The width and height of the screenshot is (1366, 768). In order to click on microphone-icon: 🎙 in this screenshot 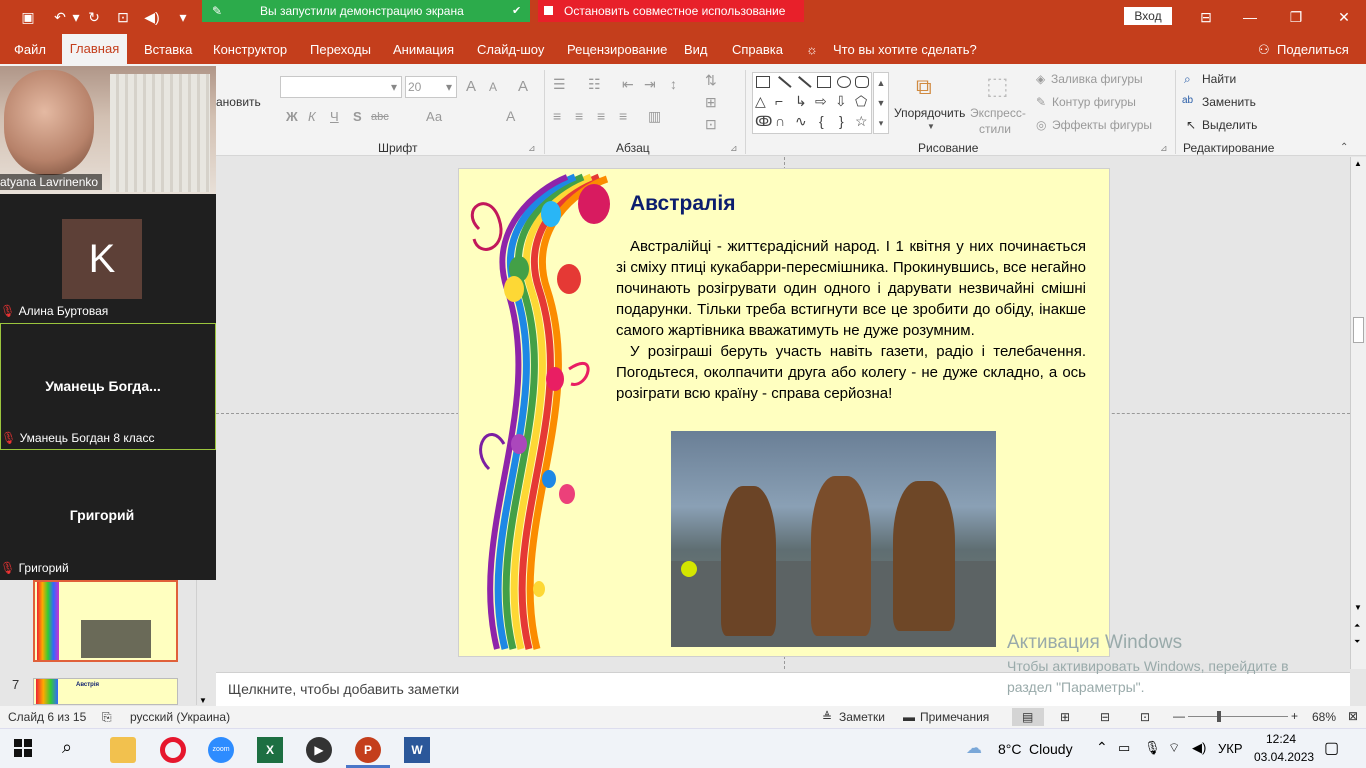, I will do `click(1152, 748)`.